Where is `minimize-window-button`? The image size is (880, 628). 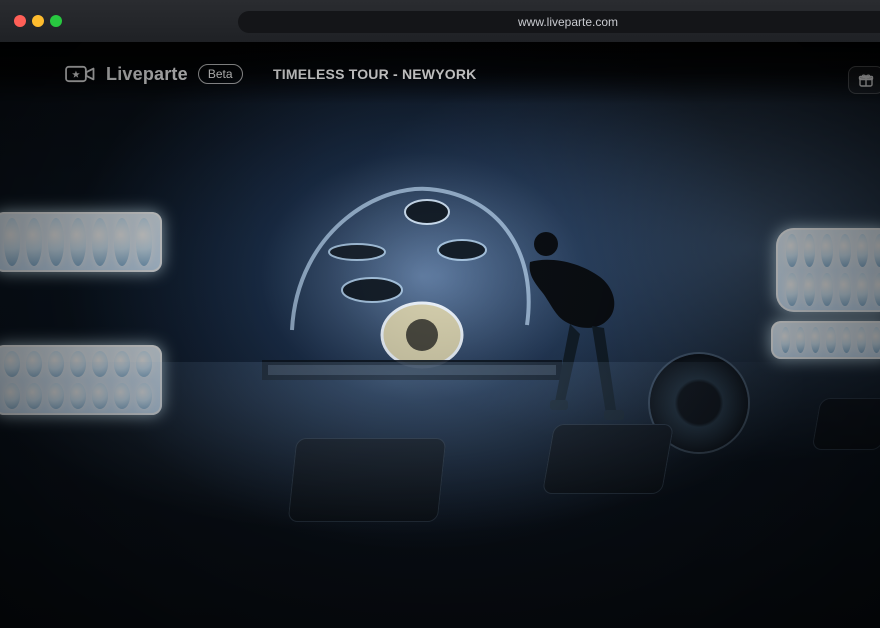 minimize-window-button is located at coordinates (38, 21).